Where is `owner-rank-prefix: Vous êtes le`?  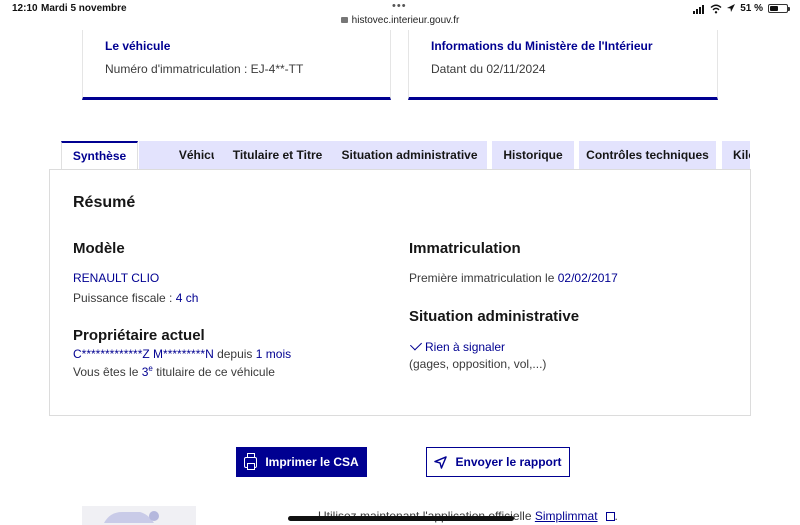
owner-rank-prefix: Vous êtes le is located at coordinates (107, 372).